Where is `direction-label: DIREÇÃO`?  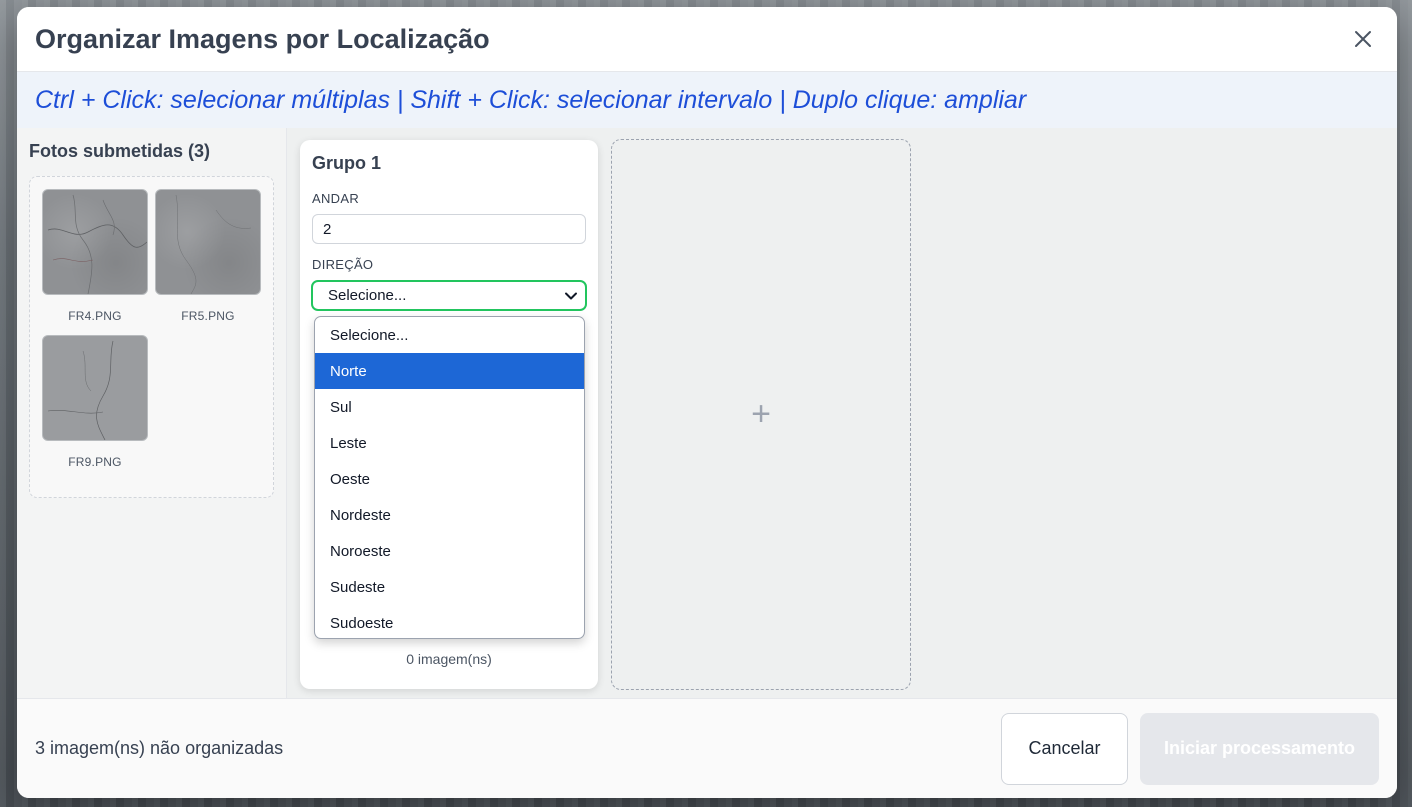 direction-label: DIREÇÃO is located at coordinates (343, 264).